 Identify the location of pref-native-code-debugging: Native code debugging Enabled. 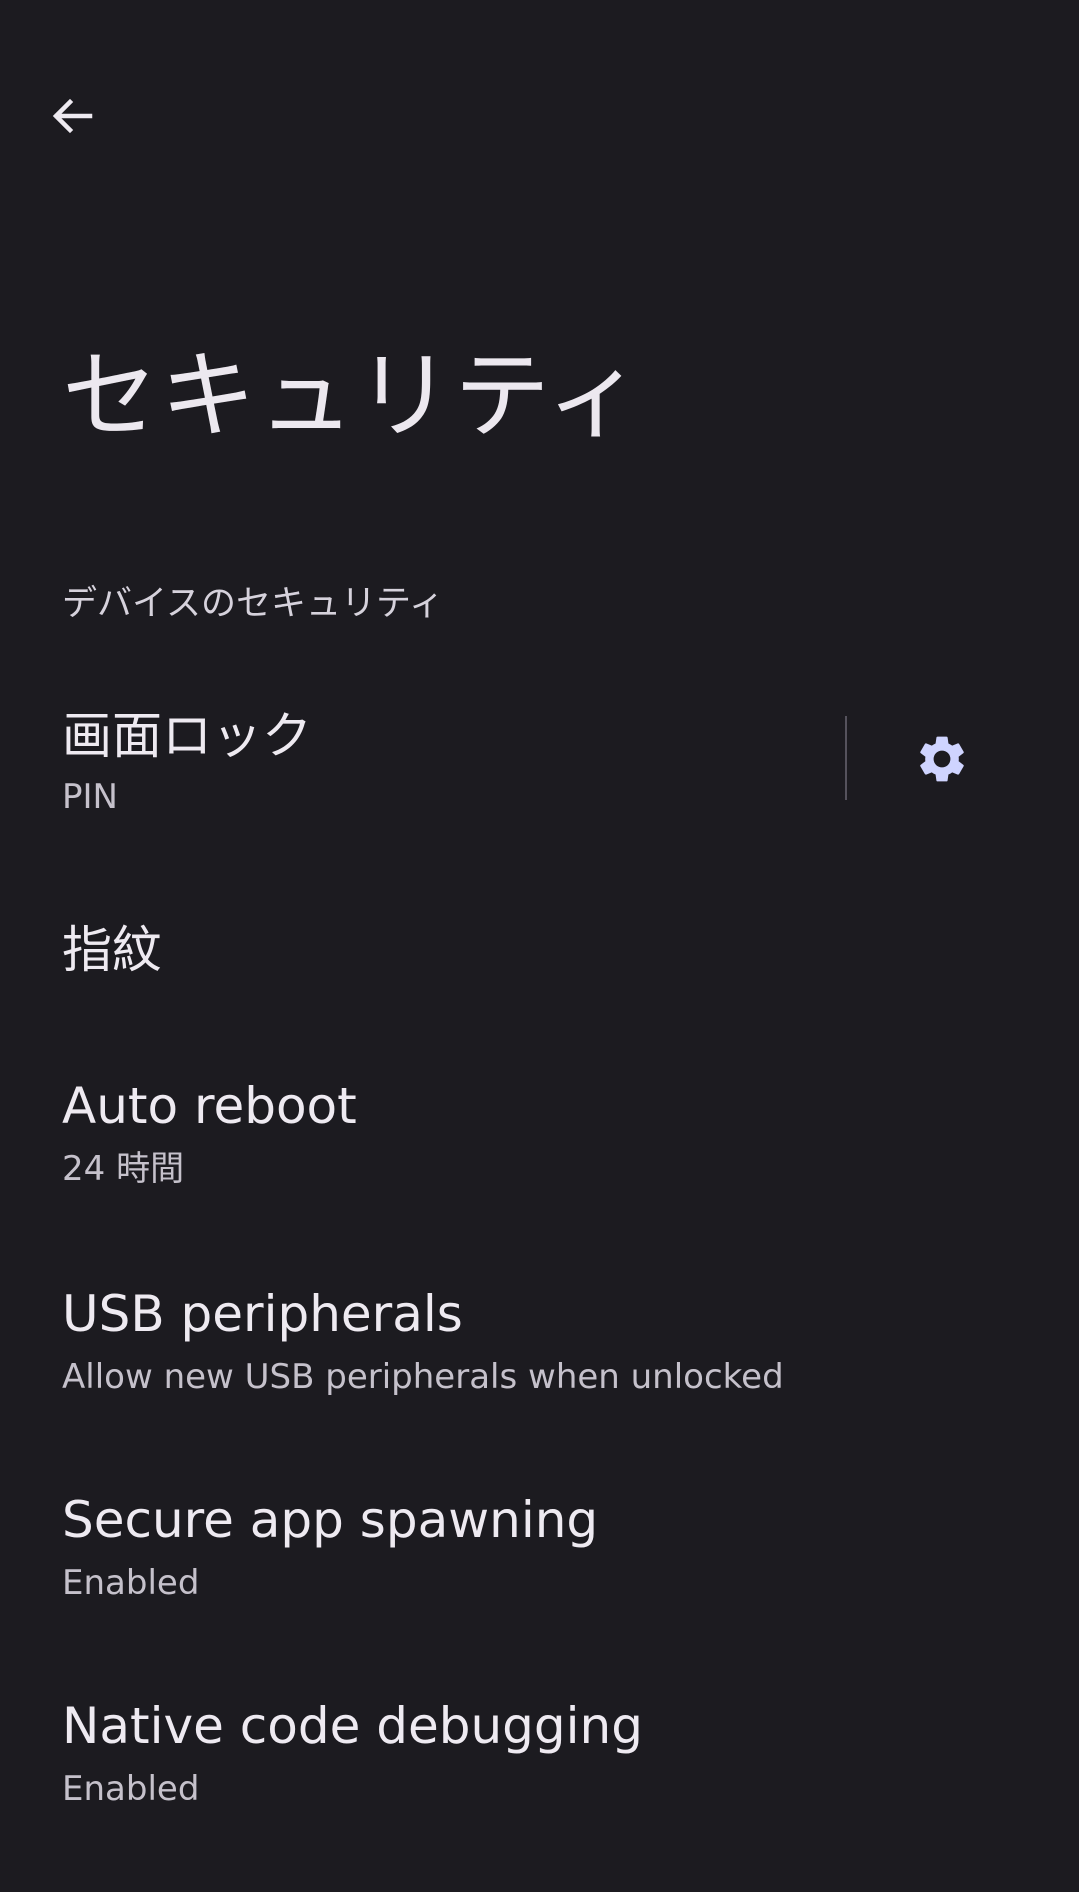
(539, 1755).